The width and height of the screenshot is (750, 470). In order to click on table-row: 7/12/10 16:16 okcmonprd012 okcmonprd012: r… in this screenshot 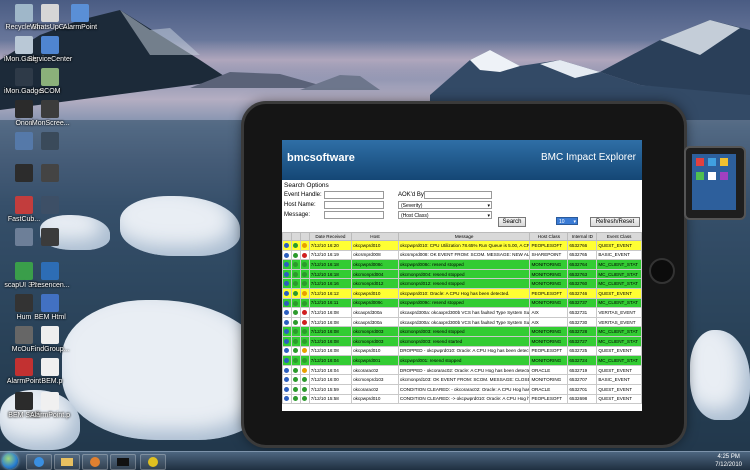, I will do `click(462, 283)`.